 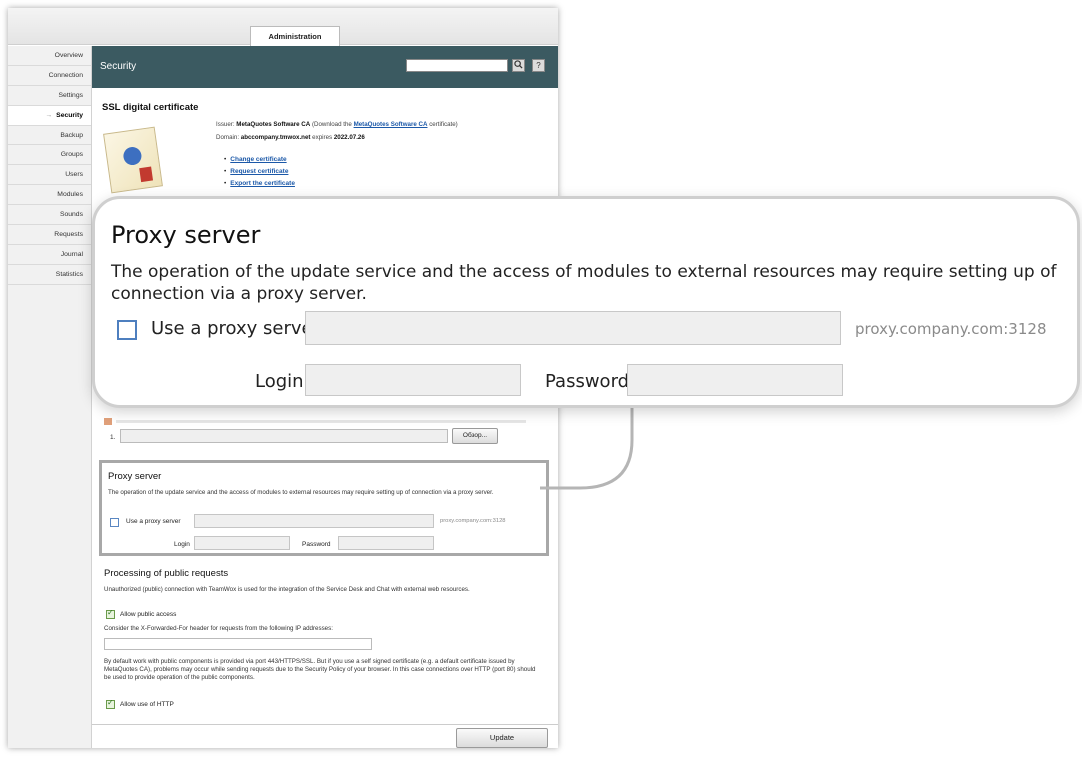 I want to click on change-certificate-link: Change certificate, so click(x=258, y=159).